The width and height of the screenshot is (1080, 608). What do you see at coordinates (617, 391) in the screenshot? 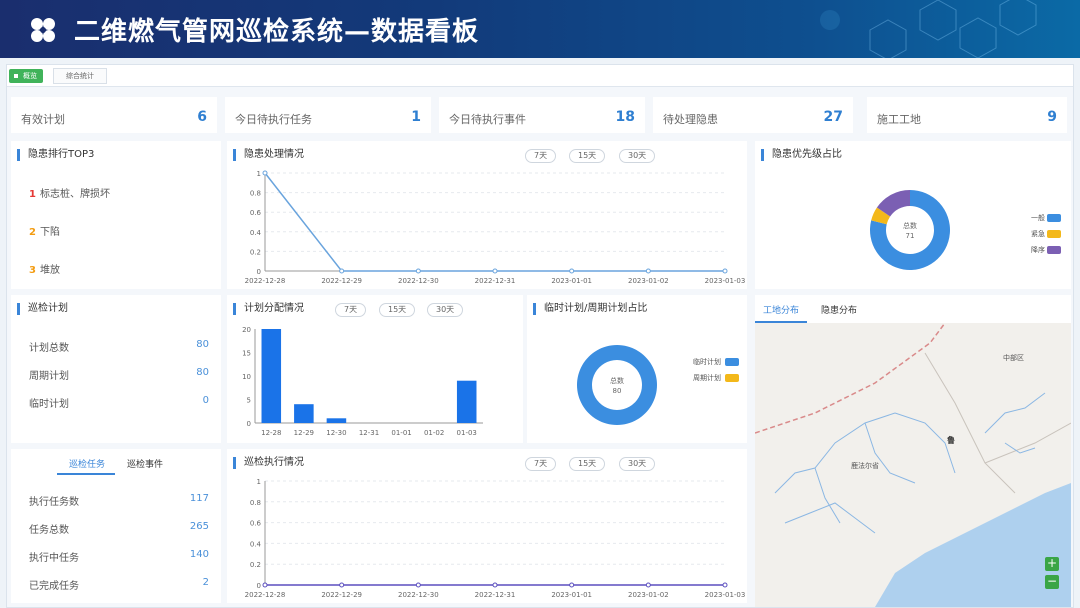
I see `center-value: 80` at bounding box center [617, 391].